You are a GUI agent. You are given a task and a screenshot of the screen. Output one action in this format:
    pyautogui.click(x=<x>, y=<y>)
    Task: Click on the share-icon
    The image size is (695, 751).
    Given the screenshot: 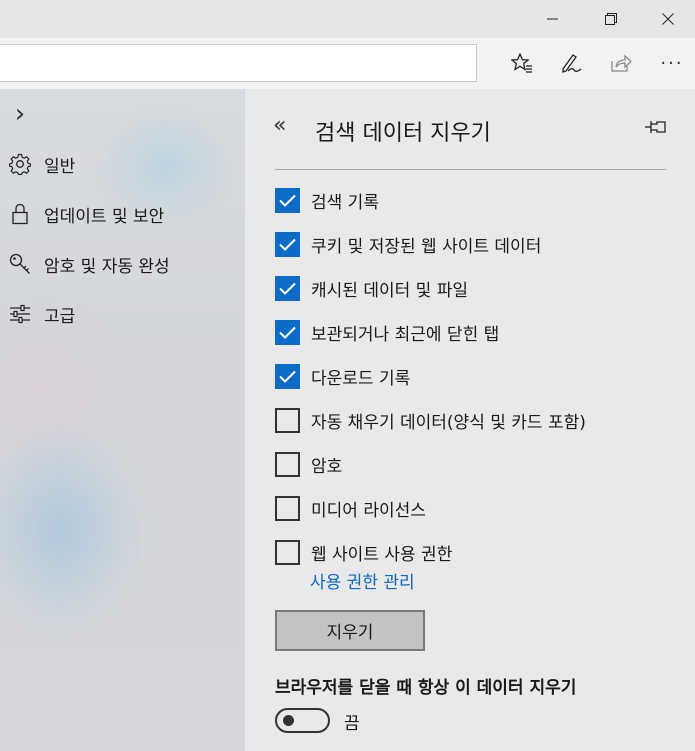 What is the action you would take?
    pyautogui.click(x=621, y=63)
    